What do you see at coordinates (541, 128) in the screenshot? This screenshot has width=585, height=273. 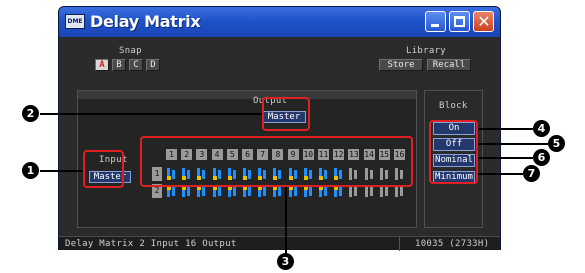 I see `callout-4: 4` at bounding box center [541, 128].